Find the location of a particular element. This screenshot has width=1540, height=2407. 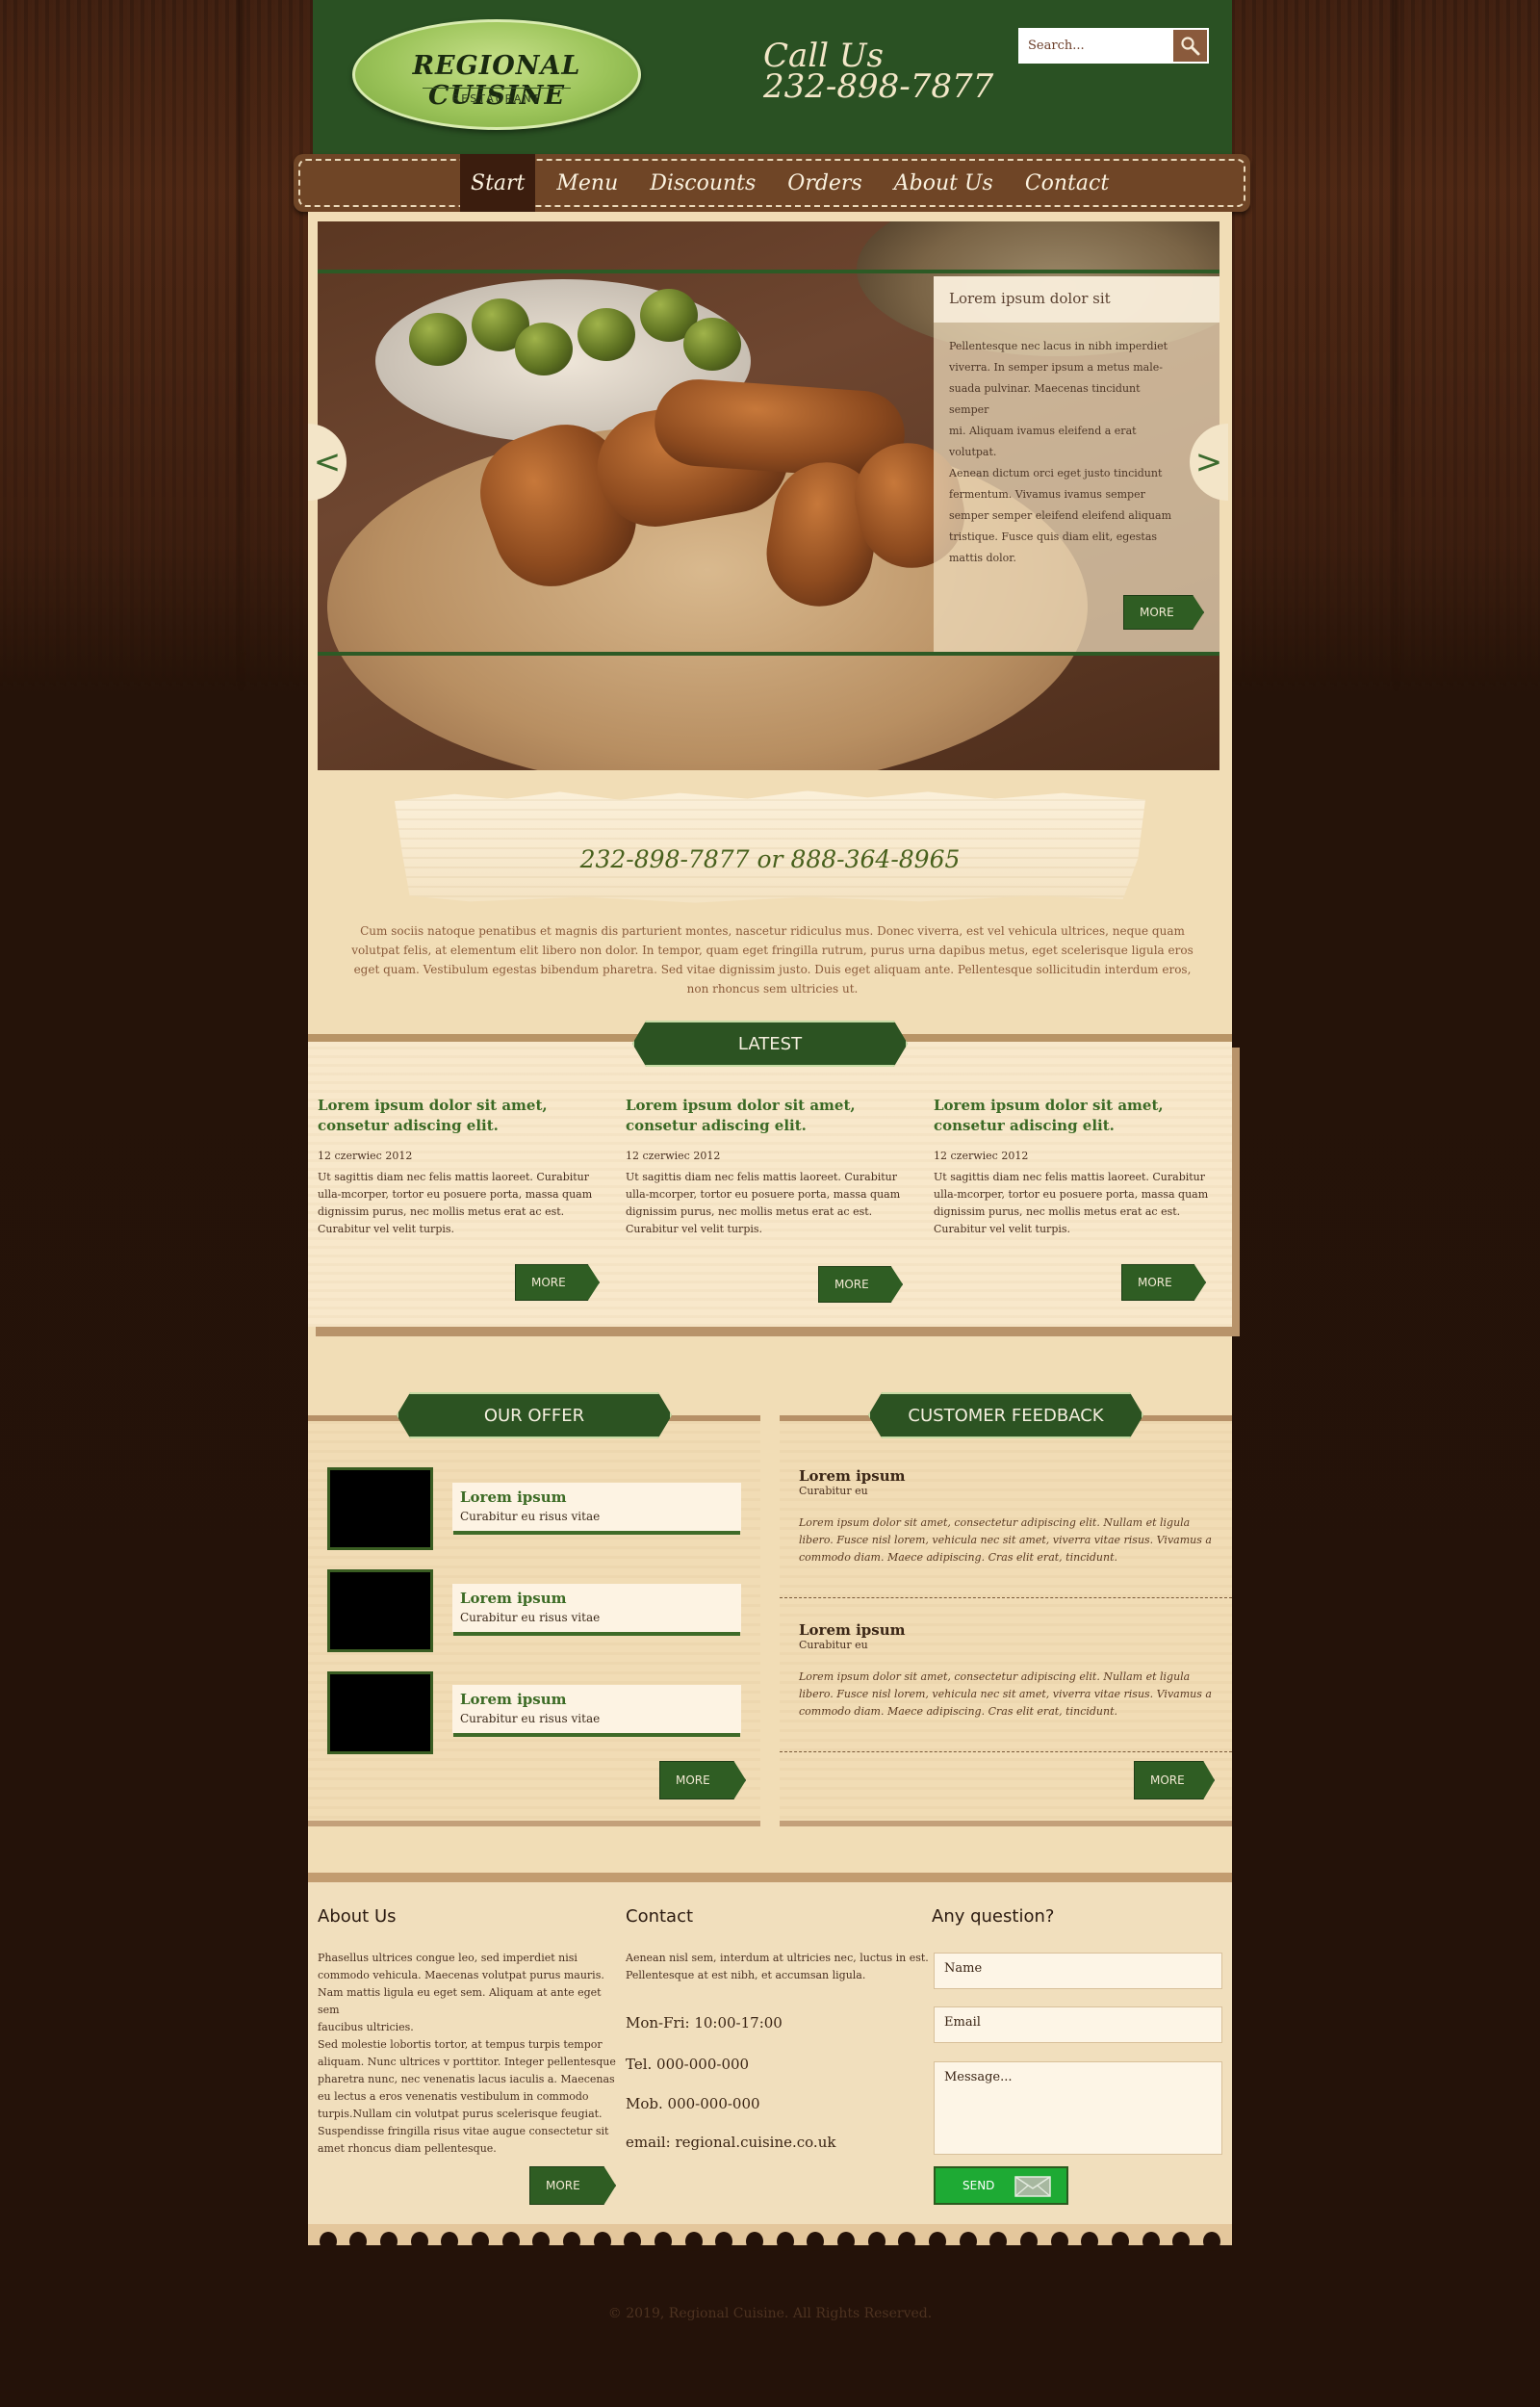

search-icon is located at coordinates (1189, 45).